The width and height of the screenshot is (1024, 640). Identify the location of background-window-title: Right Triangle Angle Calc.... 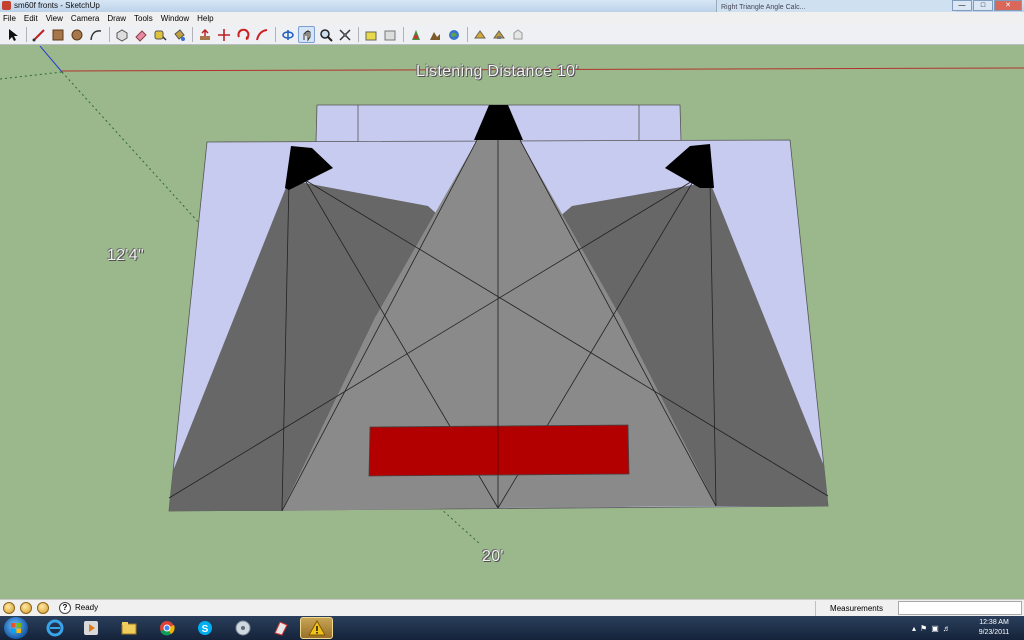
(763, 7).